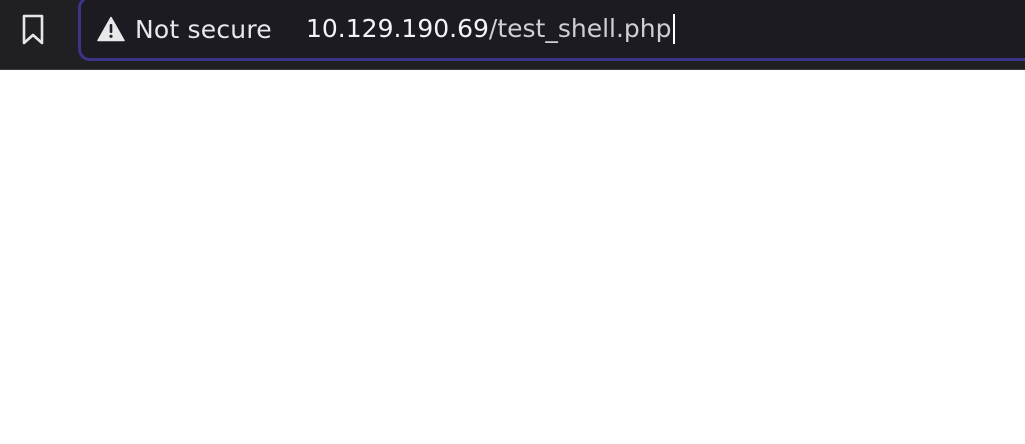  I want to click on bookmark-icon, so click(33, 29).